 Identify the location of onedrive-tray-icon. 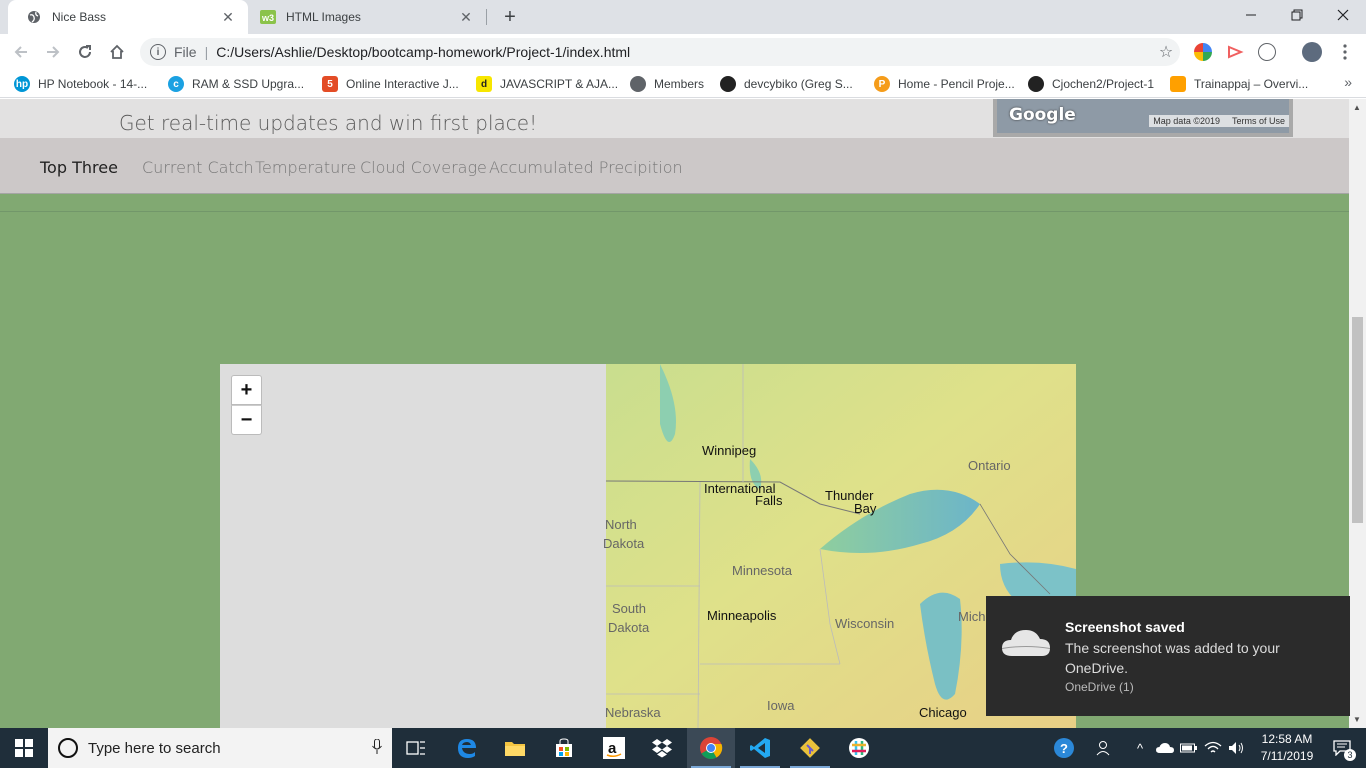
(1165, 748).